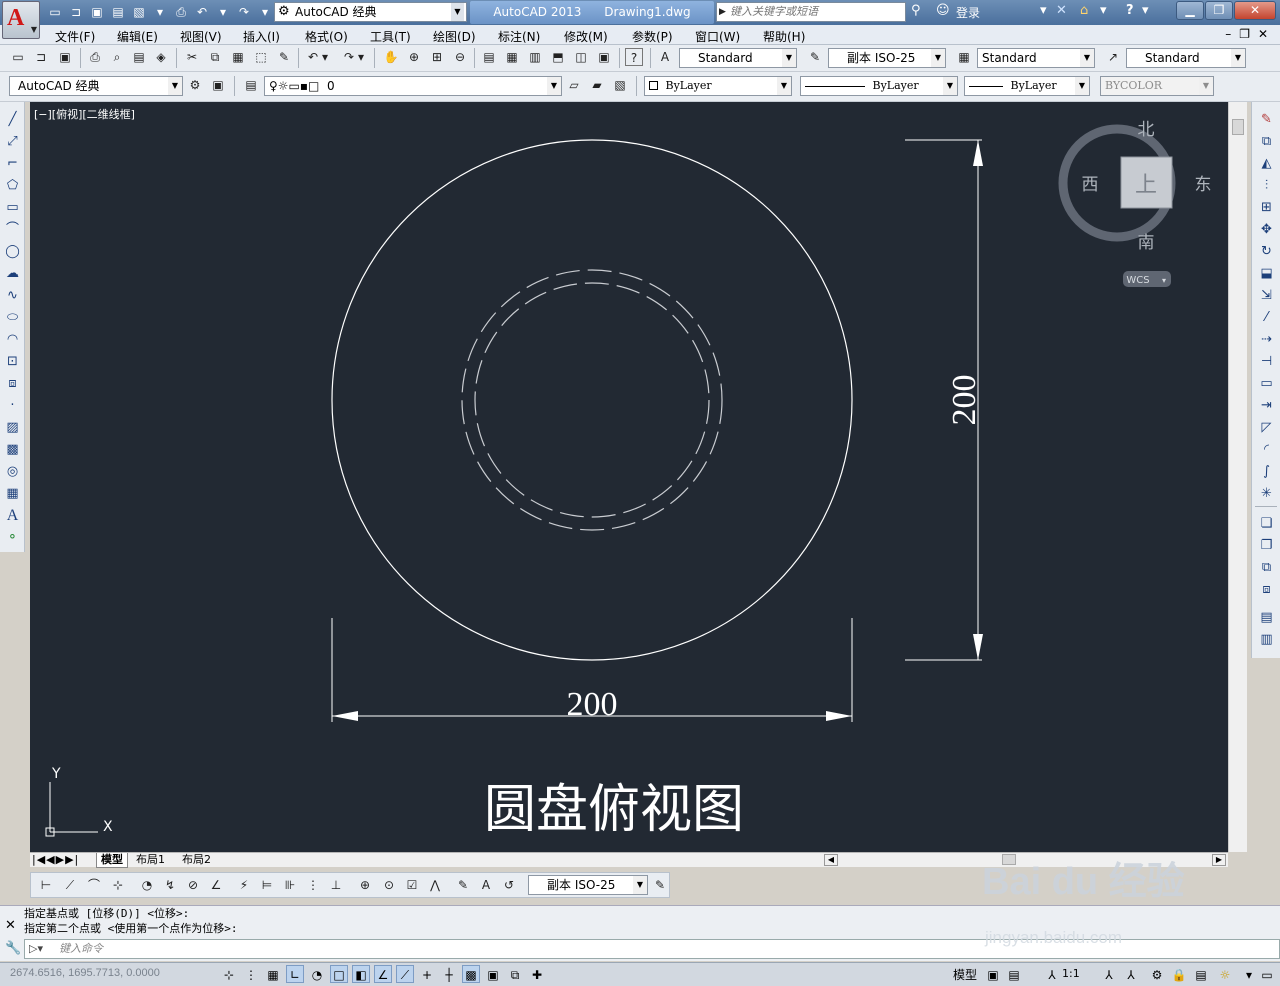 This screenshot has height=986, width=1280. What do you see at coordinates (718, 86) in the screenshot?
I see `color-select: ByLayer ▼` at bounding box center [718, 86].